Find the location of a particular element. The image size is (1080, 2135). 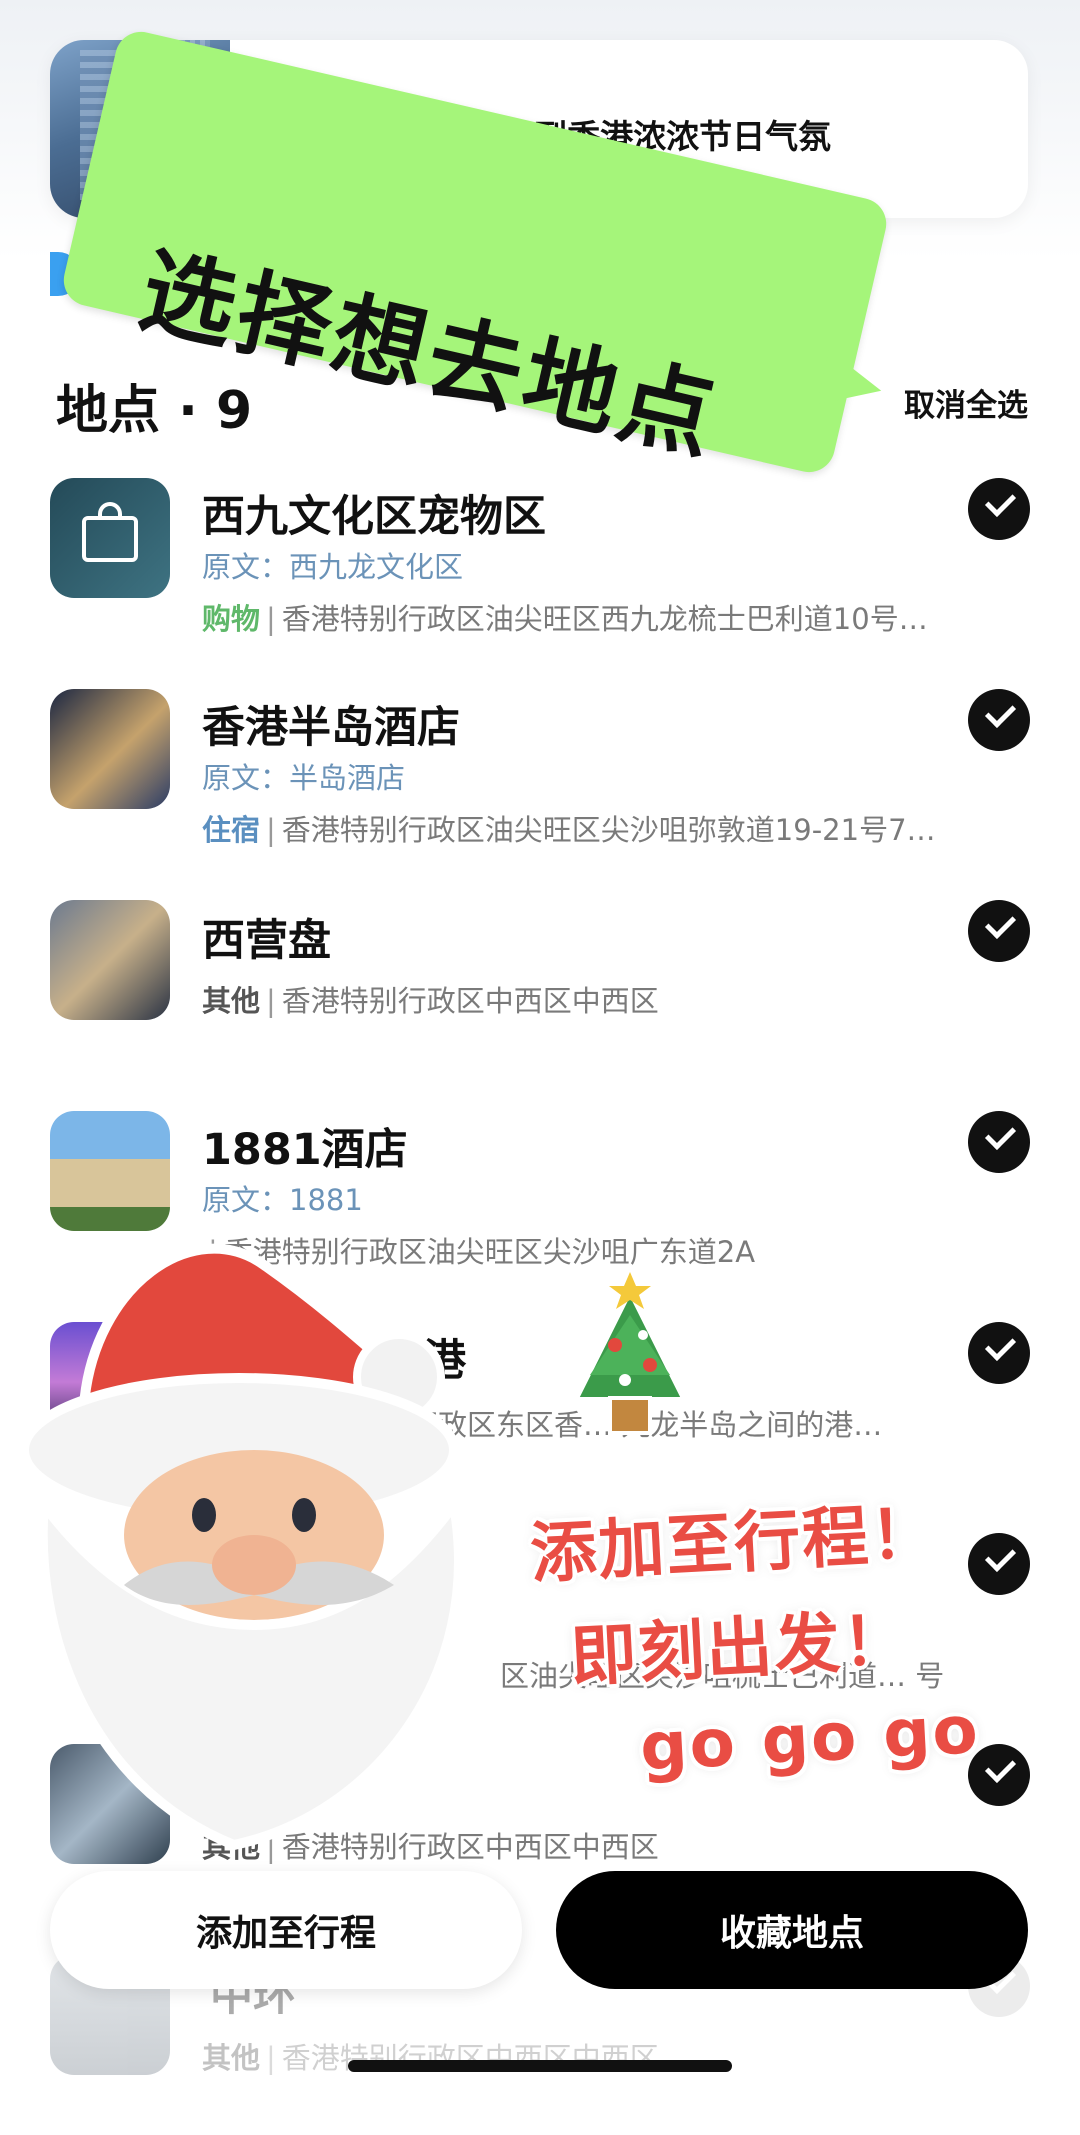

add-to-itinerary-button: 添加至行程 is located at coordinates (286, 1930).